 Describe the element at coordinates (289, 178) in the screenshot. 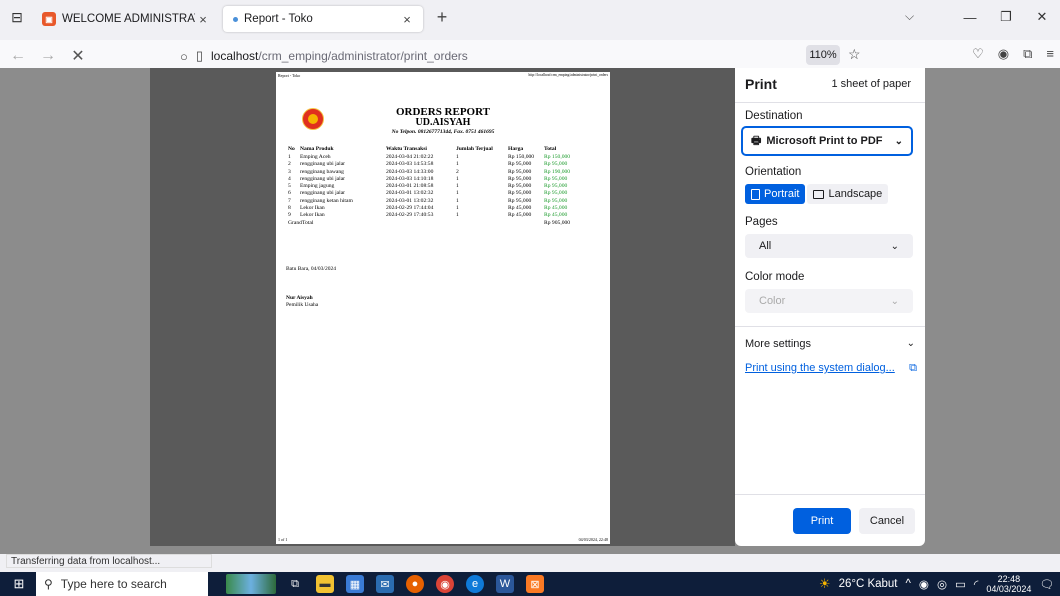

I see `row-no: 4` at that location.